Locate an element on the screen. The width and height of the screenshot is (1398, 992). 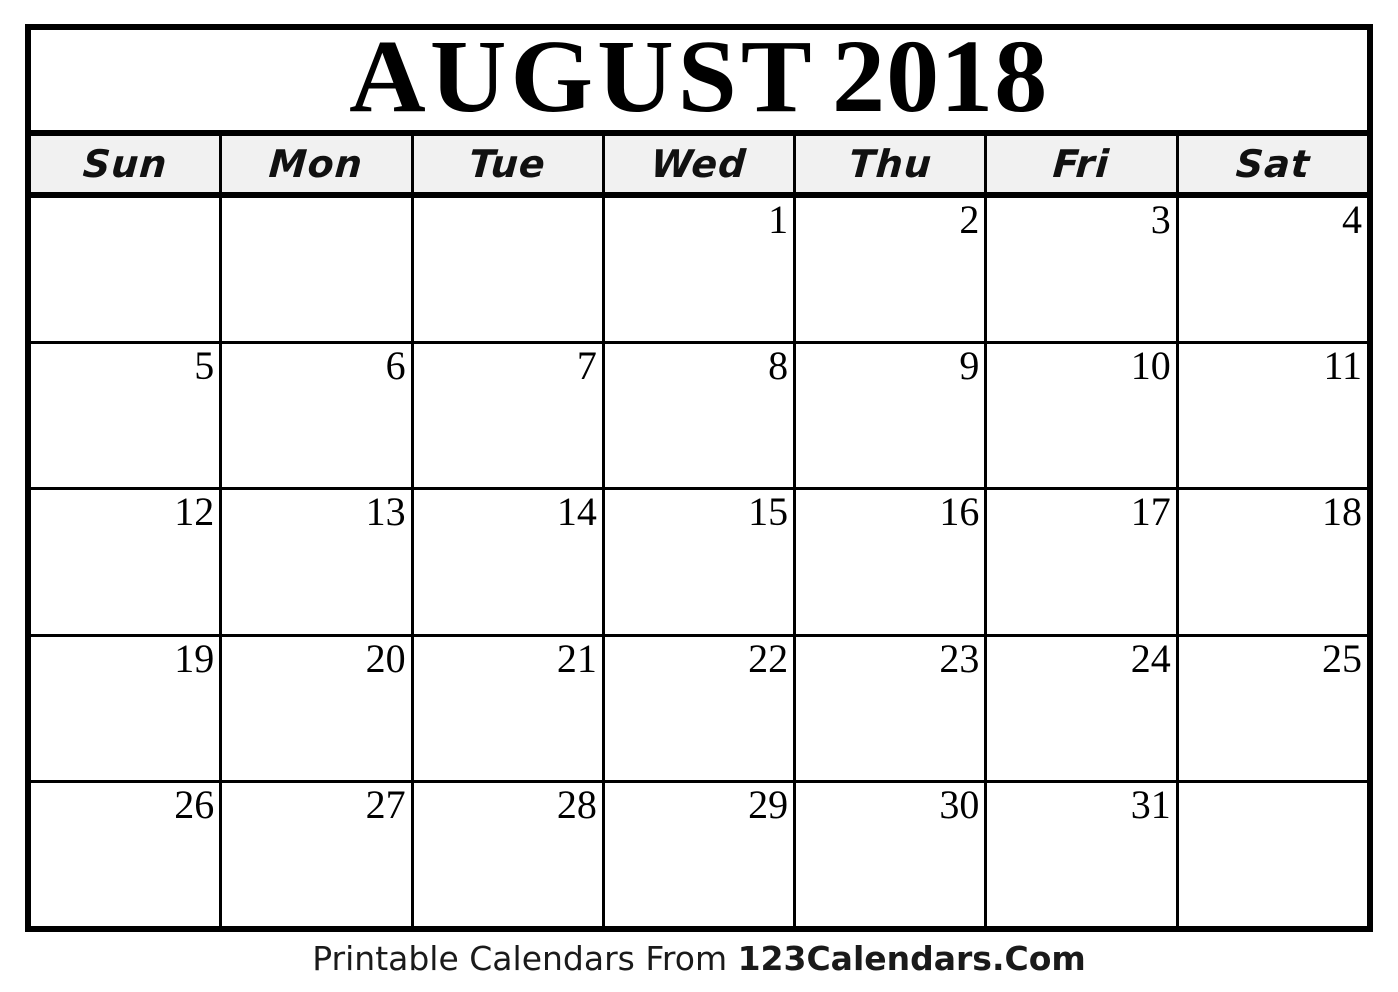
day-cell: 24 is located at coordinates (1083, 708).